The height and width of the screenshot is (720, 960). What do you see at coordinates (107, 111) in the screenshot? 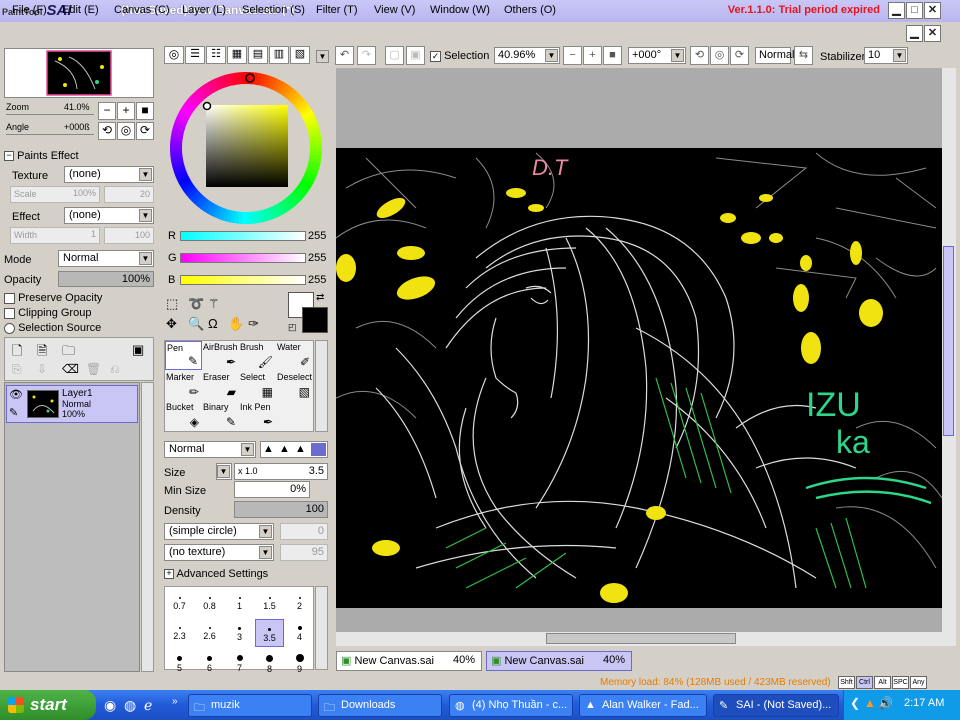
I see `nav-zoom-out-button: −` at bounding box center [107, 111].